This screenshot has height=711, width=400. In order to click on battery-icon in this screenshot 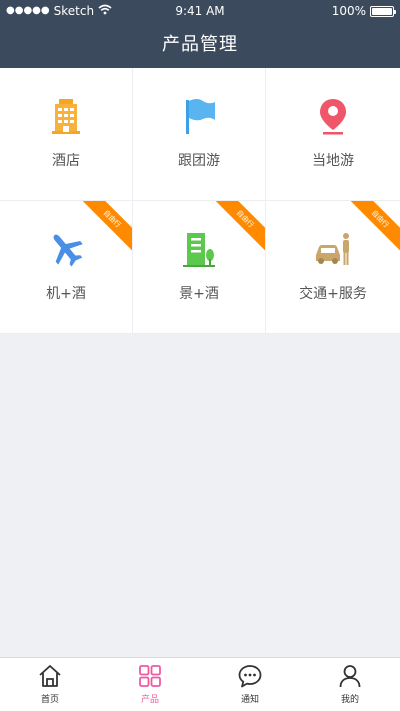, I will do `click(383, 11)`.